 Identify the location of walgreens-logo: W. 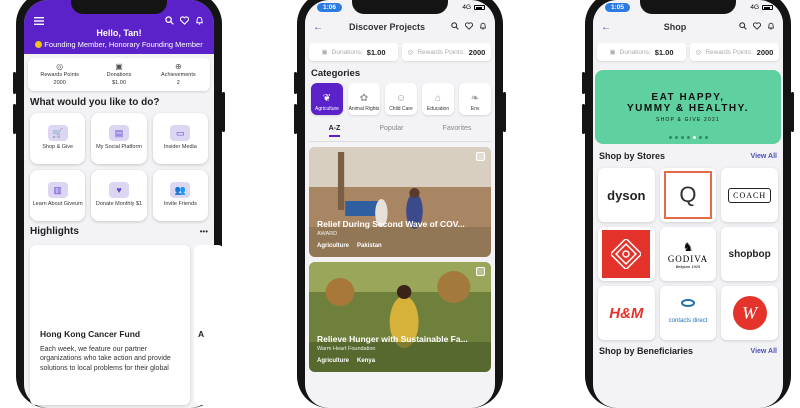
(749, 313).